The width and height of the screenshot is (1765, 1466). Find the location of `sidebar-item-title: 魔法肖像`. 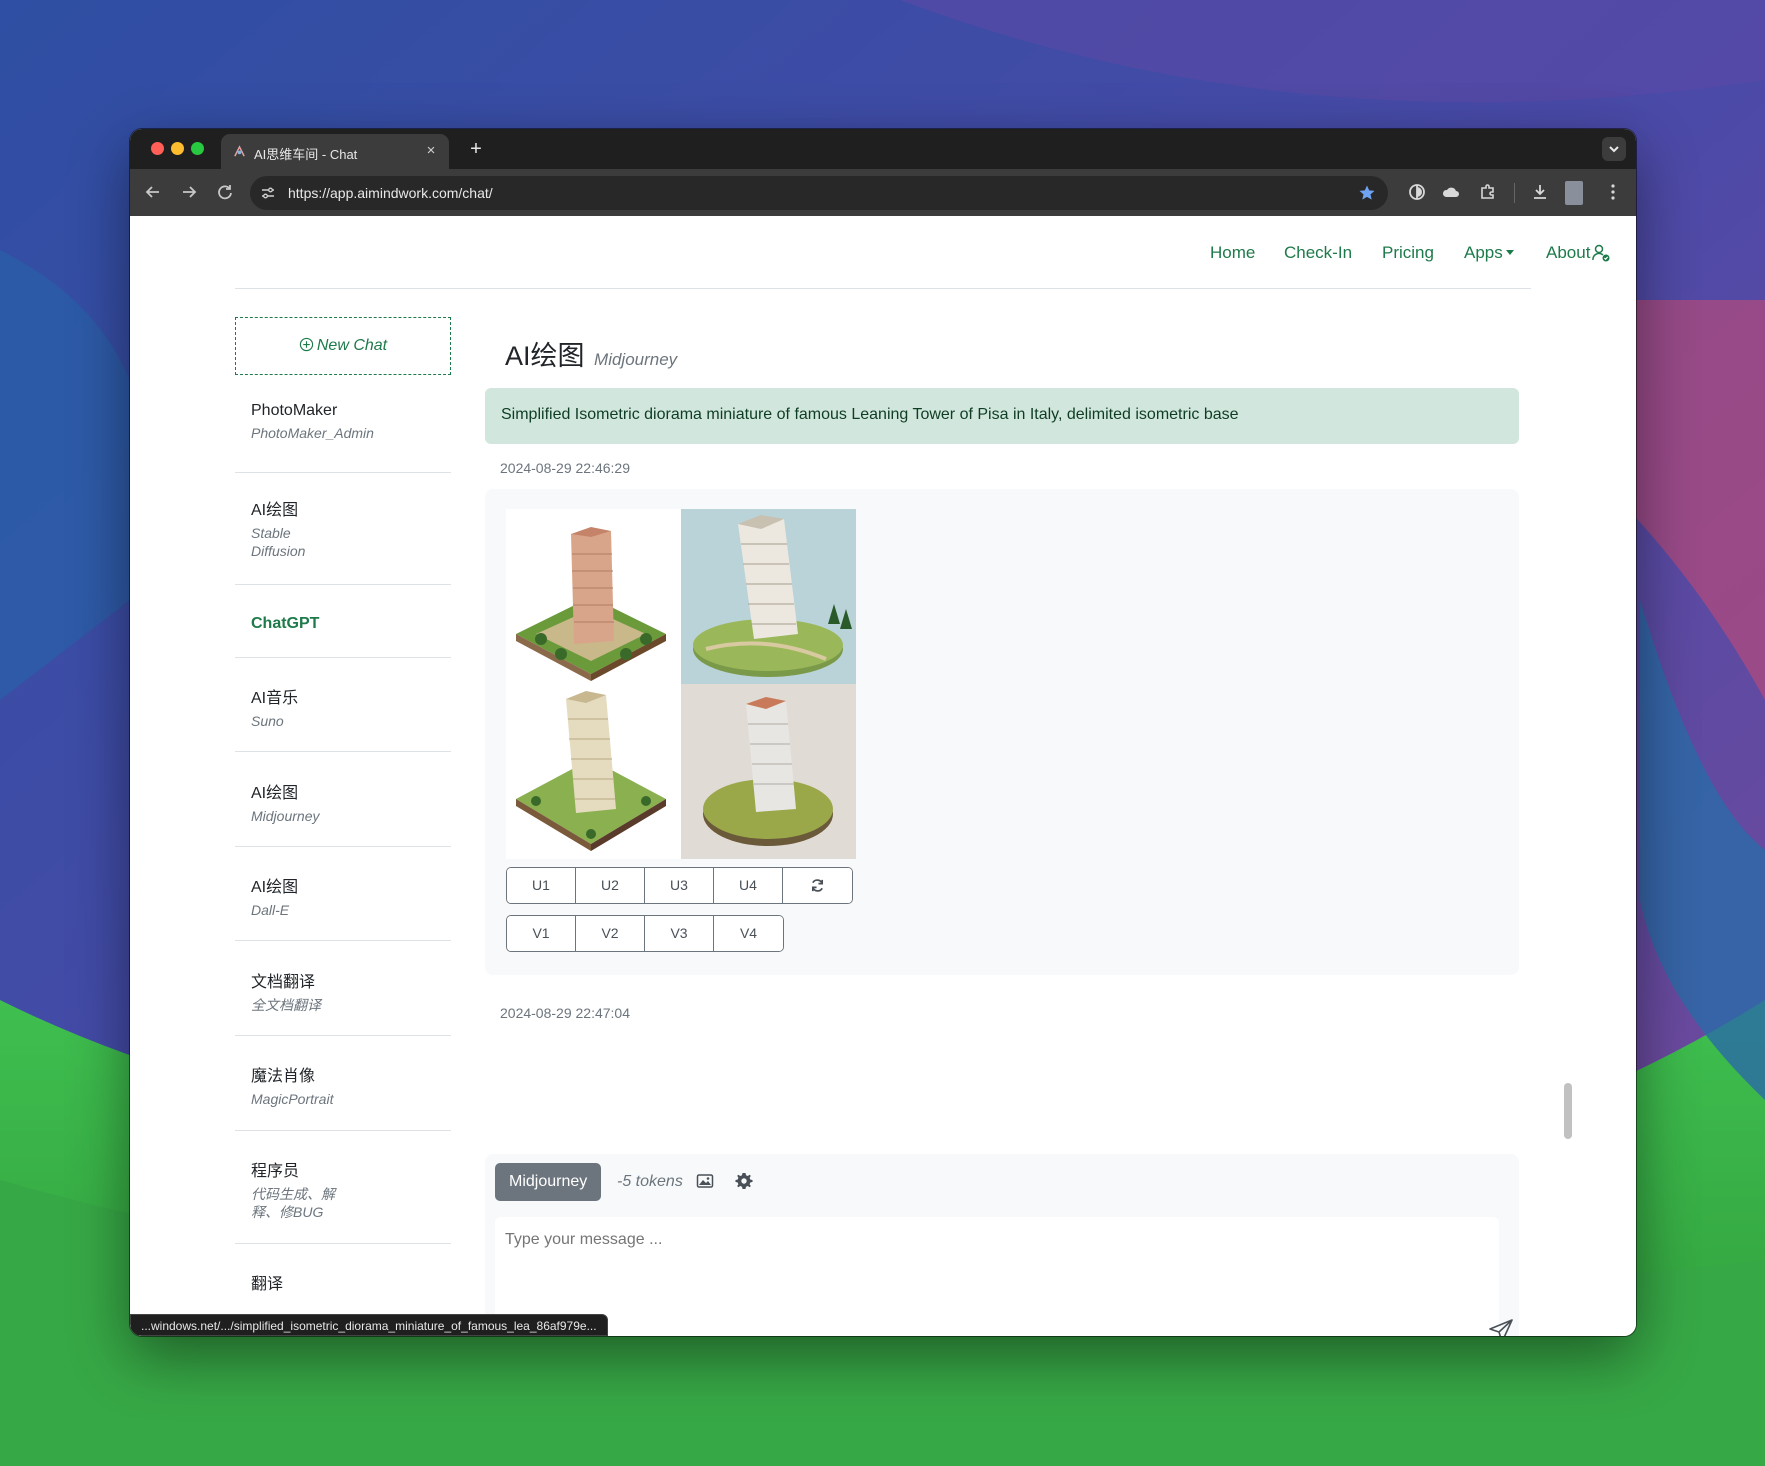

sidebar-item-title: 魔法肖像 is located at coordinates (283, 1076).